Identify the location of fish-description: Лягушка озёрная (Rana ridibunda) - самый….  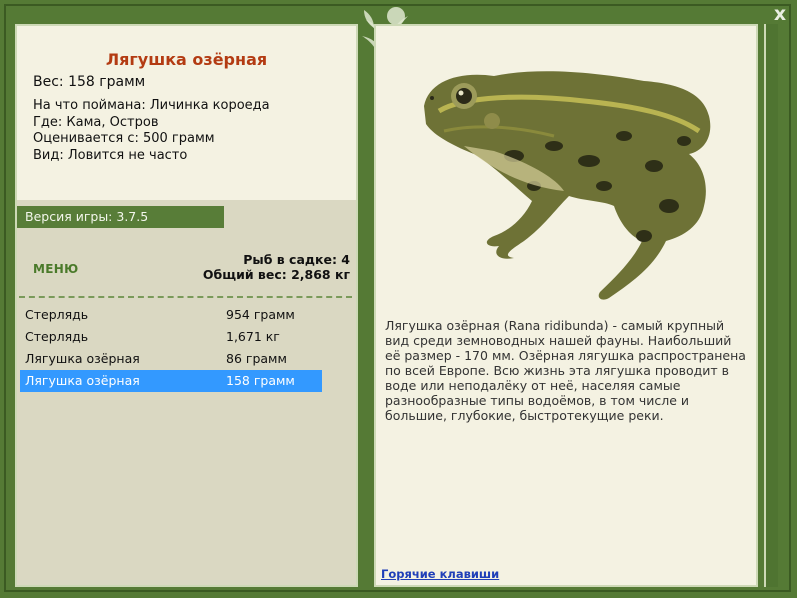
(565, 370).